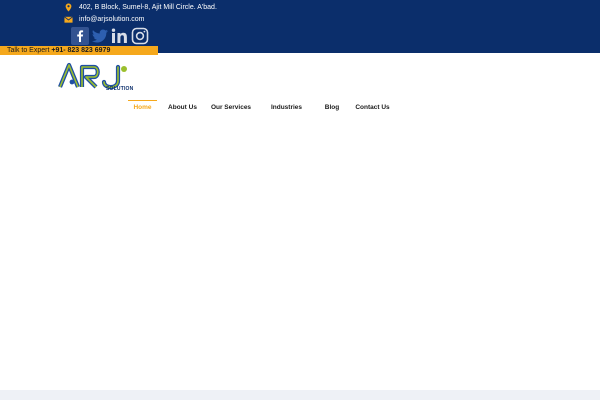  I want to click on instagram-icon, so click(140, 36).